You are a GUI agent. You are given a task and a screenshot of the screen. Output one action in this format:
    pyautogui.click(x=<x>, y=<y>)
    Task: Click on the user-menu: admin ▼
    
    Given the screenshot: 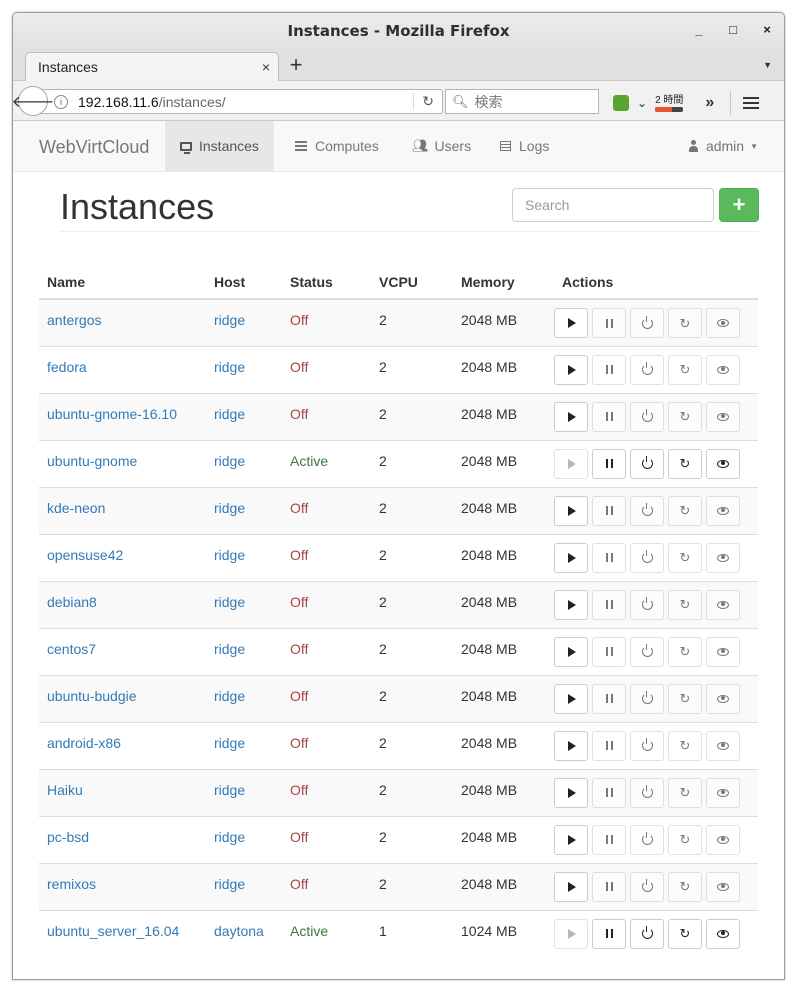 What is the action you would take?
    pyautogui.click(x=736, y=146)
    